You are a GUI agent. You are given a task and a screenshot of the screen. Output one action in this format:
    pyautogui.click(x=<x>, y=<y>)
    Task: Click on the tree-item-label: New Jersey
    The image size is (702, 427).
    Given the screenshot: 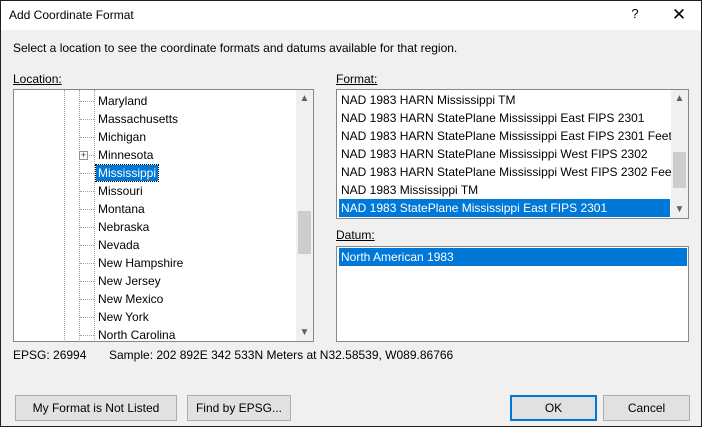 What is the action you would take?
    pyautogui.click(x=129, y=281)
    